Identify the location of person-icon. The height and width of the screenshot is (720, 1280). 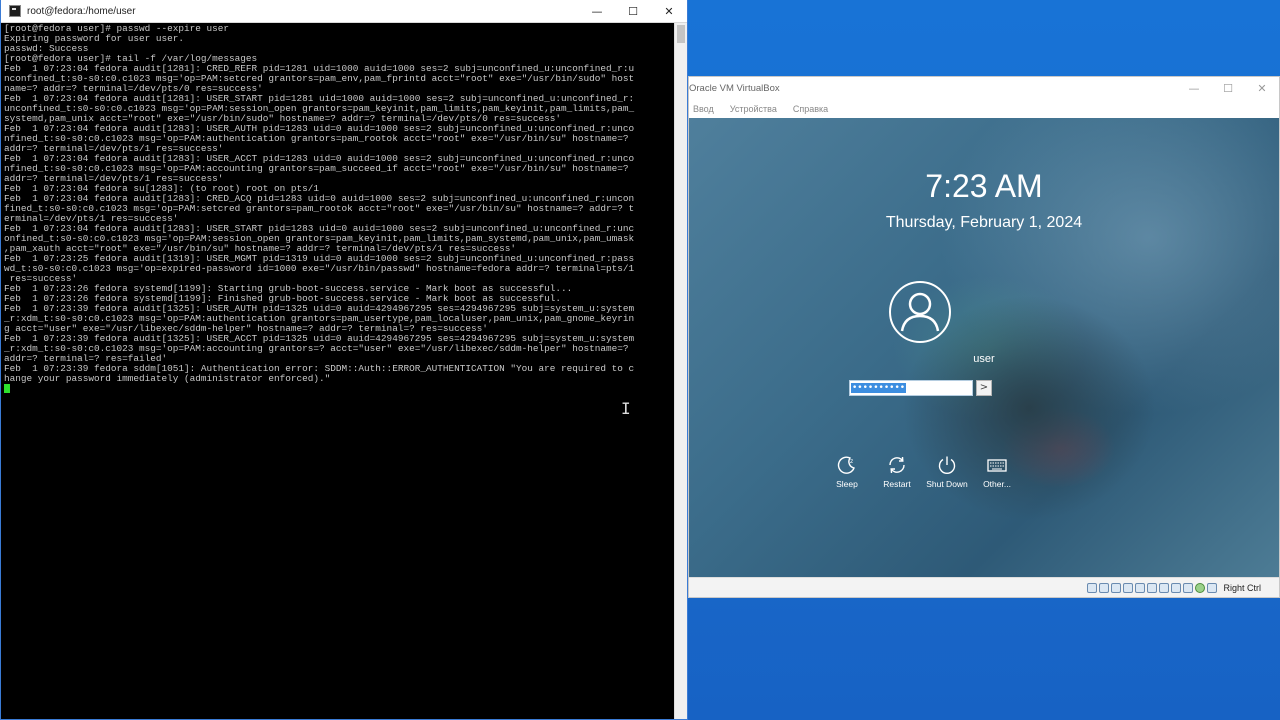
(920, 312).